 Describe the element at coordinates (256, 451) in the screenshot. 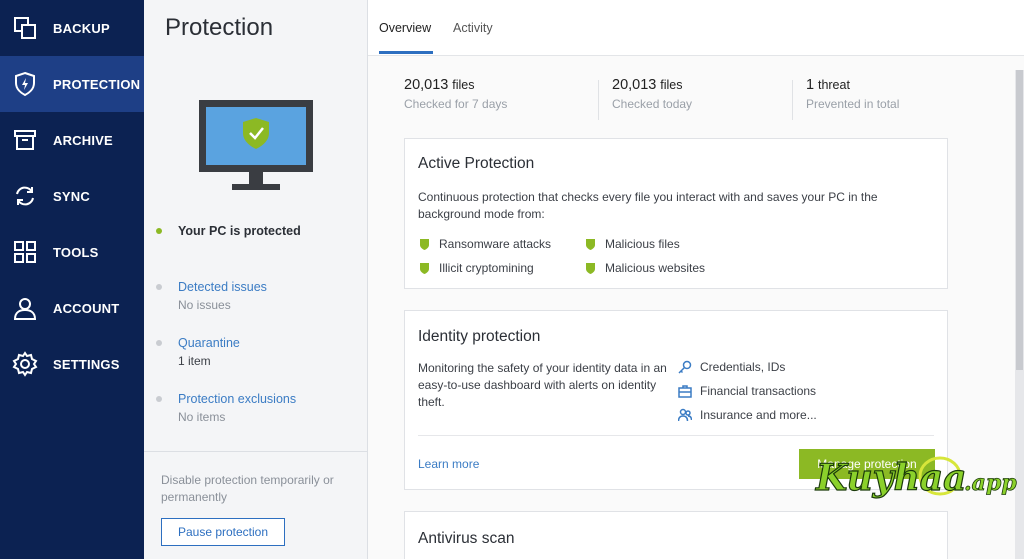

I see `panel-divider` at that location.